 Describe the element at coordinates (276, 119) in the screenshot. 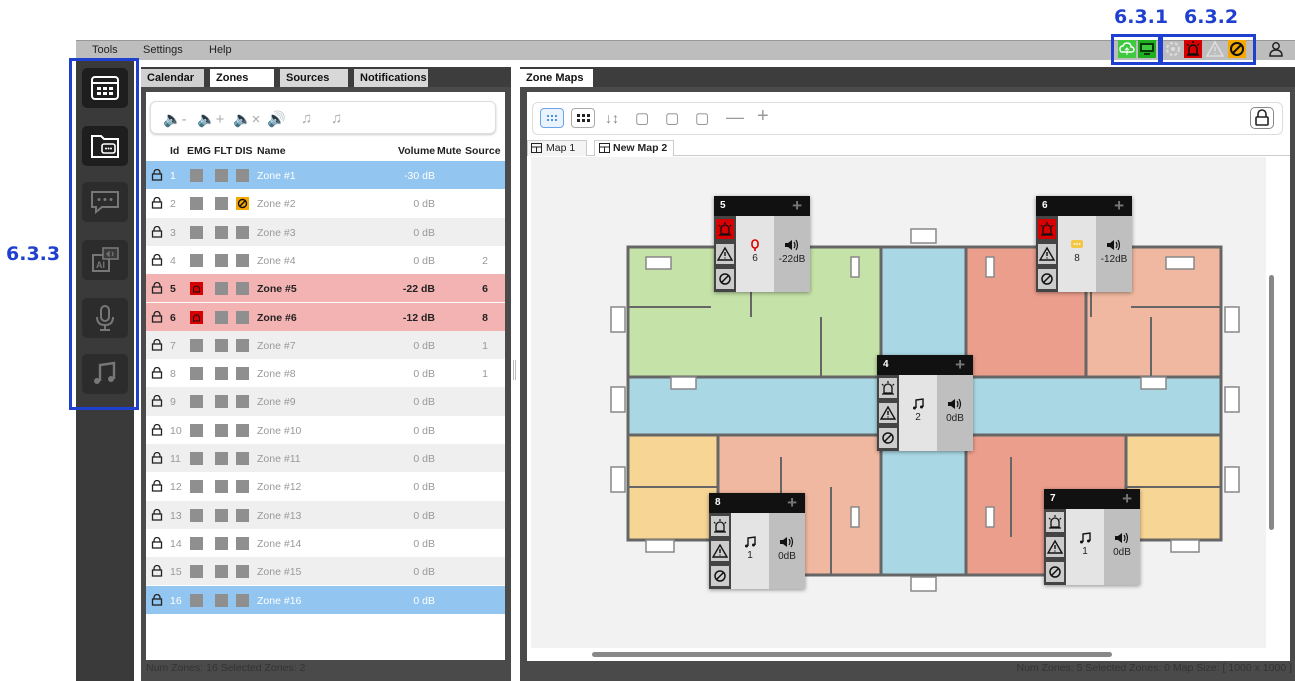

I see `unmute-icon: 🔊` at that location.